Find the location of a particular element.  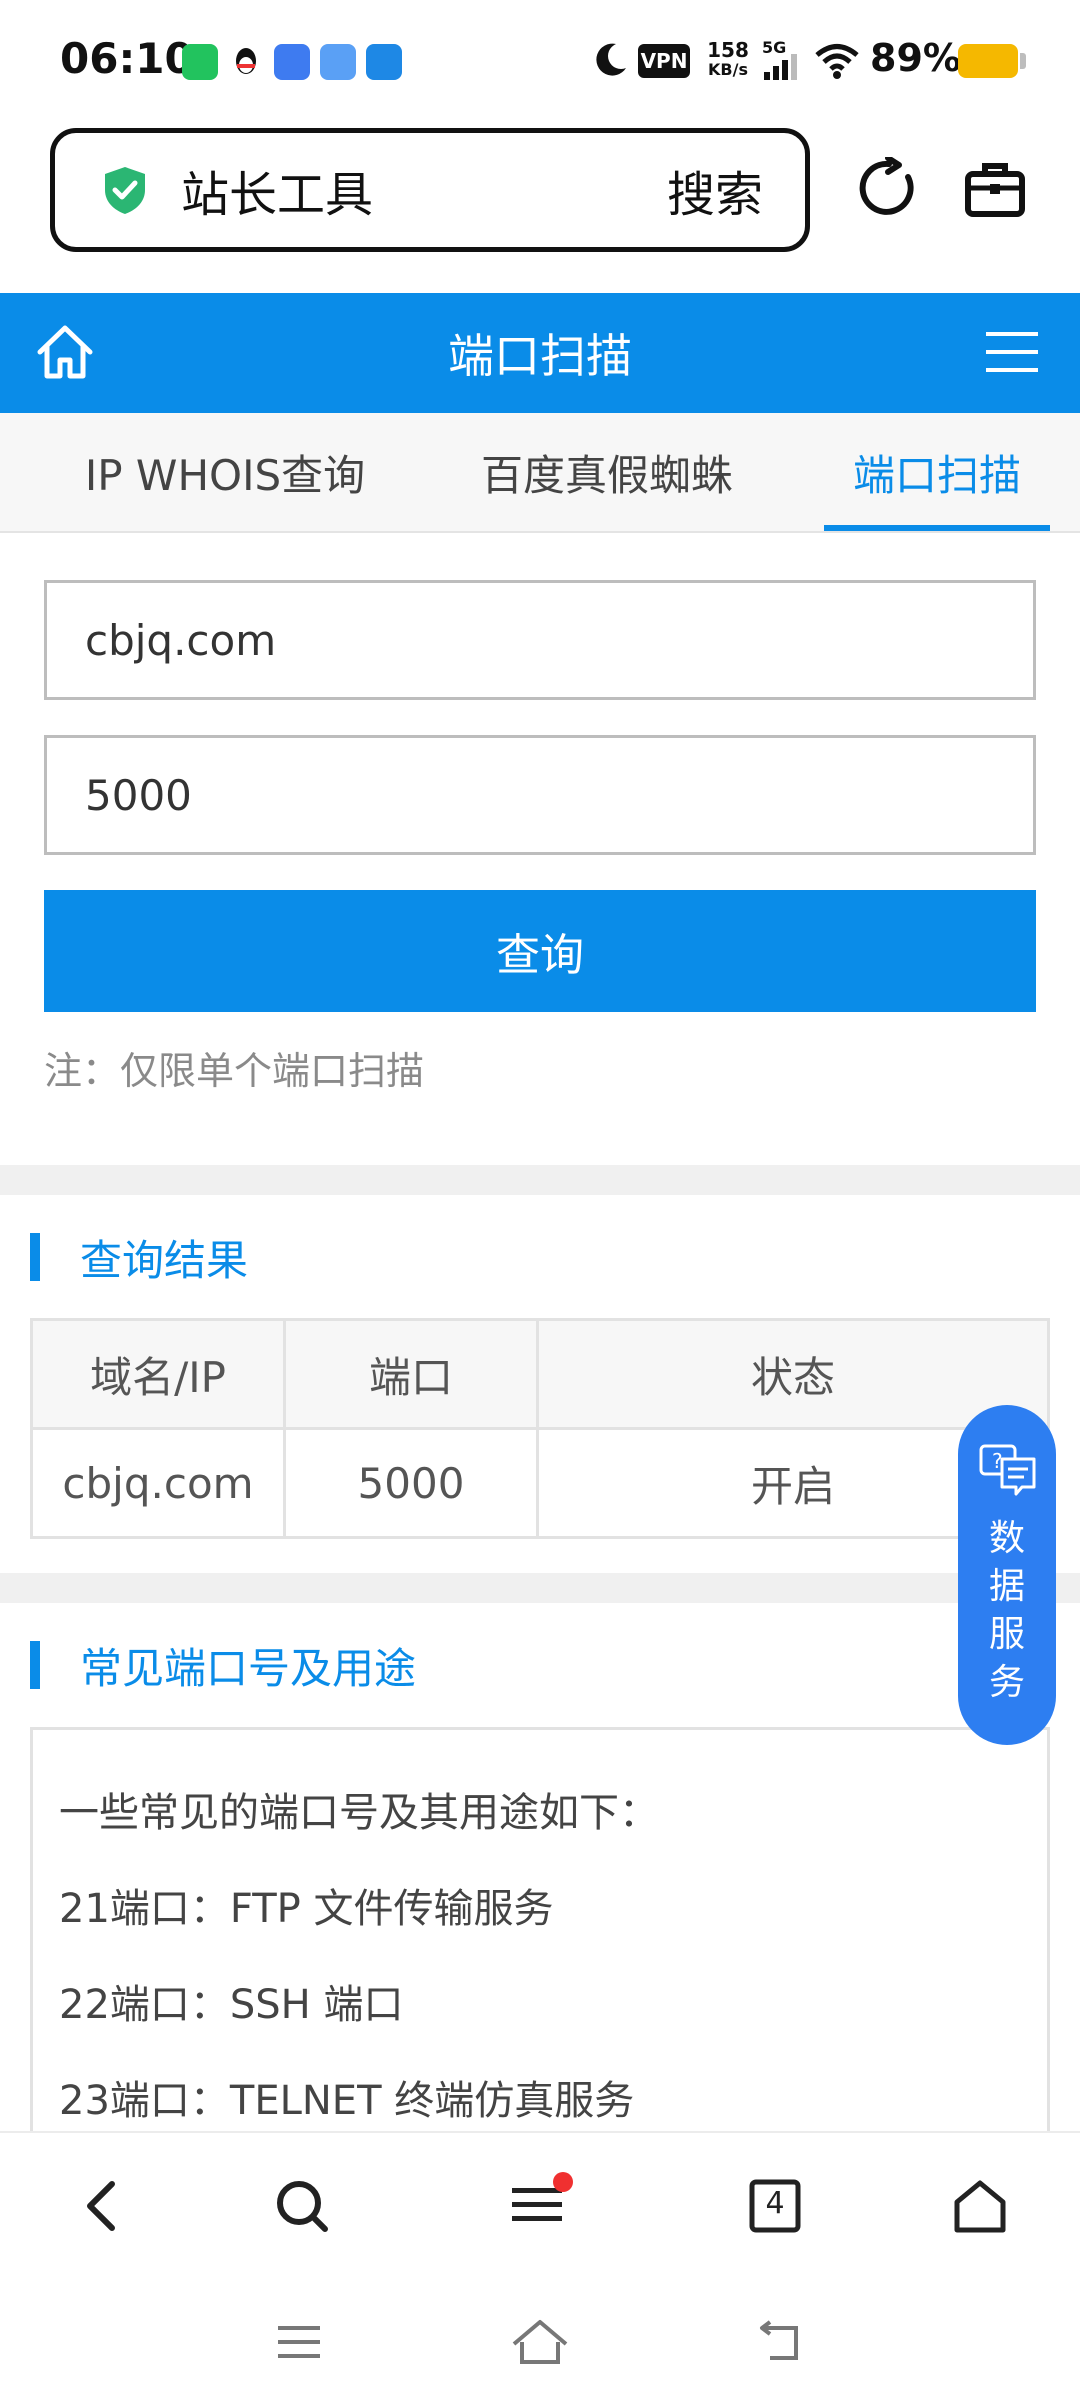

tab-label: 端口扫描 is located at coordinates (936, 475).